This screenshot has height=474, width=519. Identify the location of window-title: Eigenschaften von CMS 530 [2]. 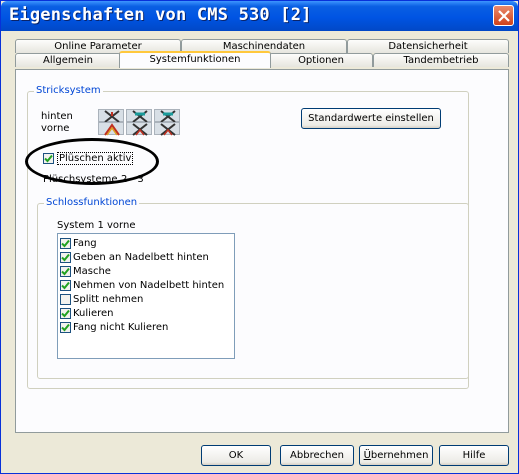
(160, 15).